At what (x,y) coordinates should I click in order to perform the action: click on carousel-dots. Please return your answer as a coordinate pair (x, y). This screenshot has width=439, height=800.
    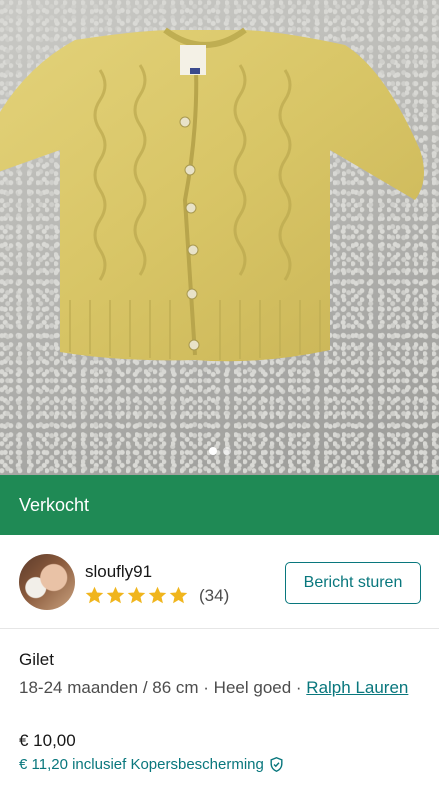
    Looking at the image, I should click on (219, 451).